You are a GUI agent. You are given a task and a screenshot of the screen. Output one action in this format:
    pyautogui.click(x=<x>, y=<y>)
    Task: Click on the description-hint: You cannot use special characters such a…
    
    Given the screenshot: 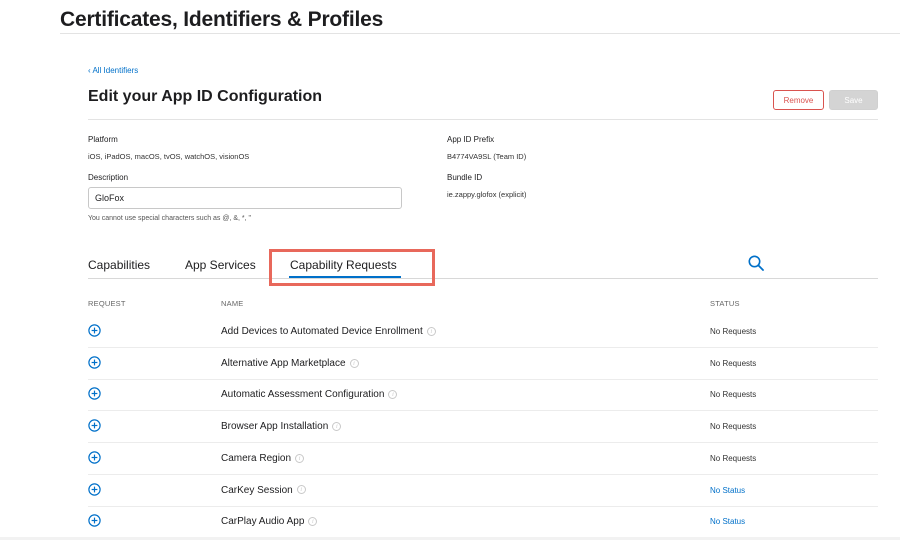 What is the action you would take?
    pyautogui.click(x=170, y=218)
    